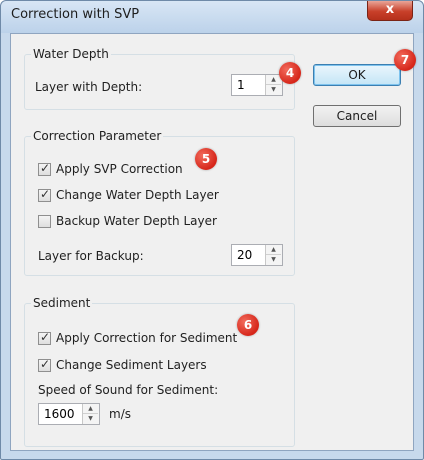  I want to click on apply-svp-checkbox: ✓, so click(44, 168).